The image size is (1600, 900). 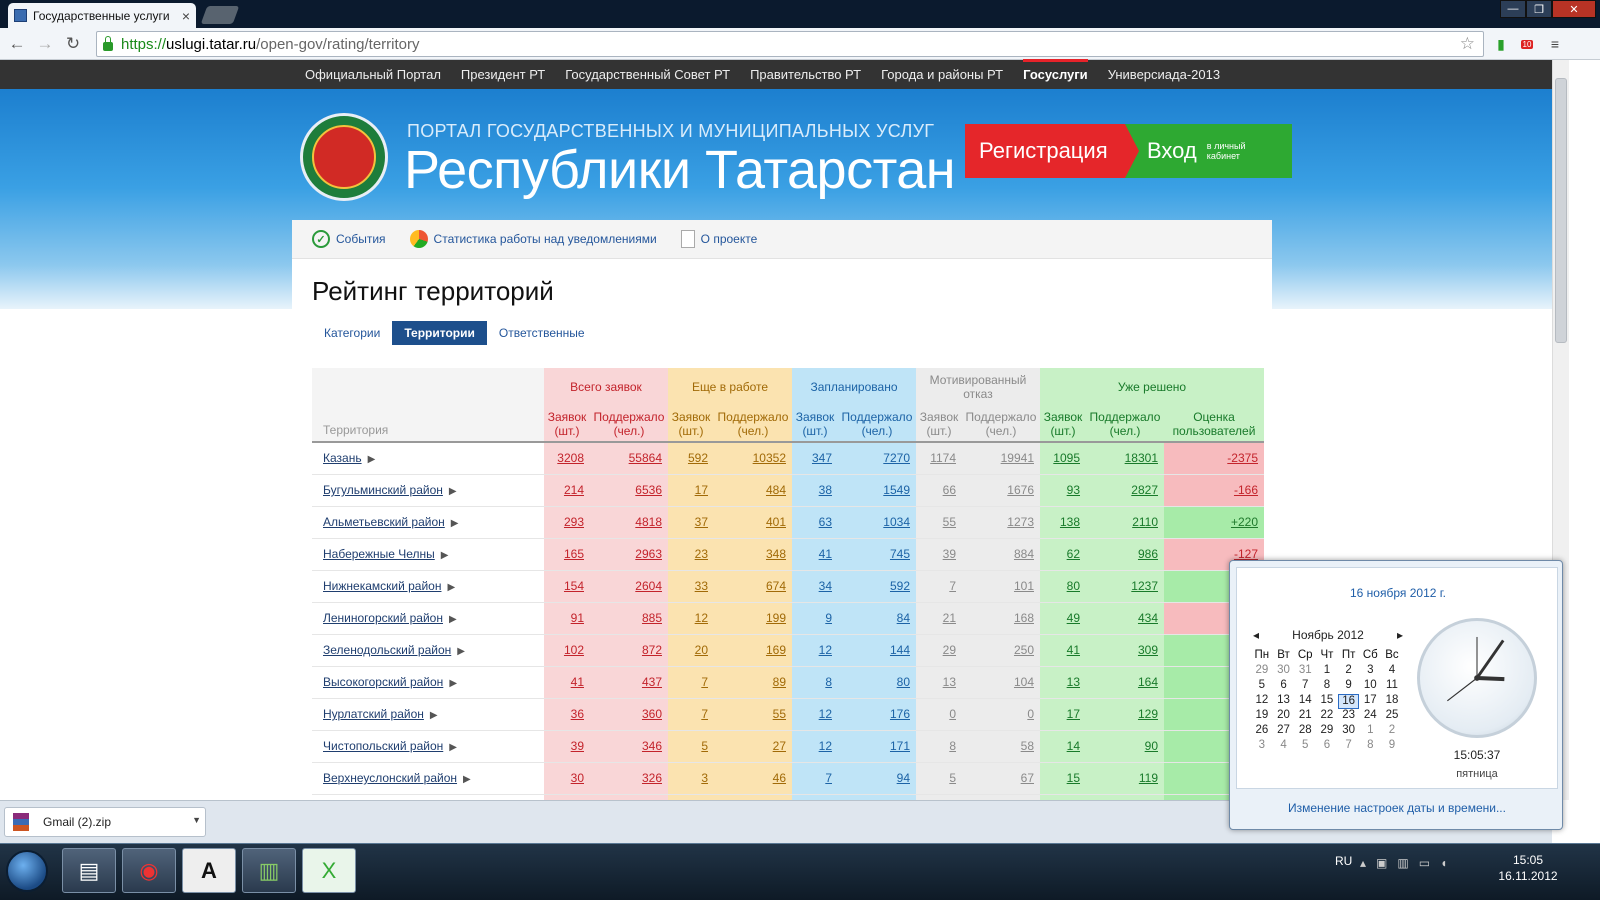 I want to click on value-link: 94, so click(x=903, y=778).